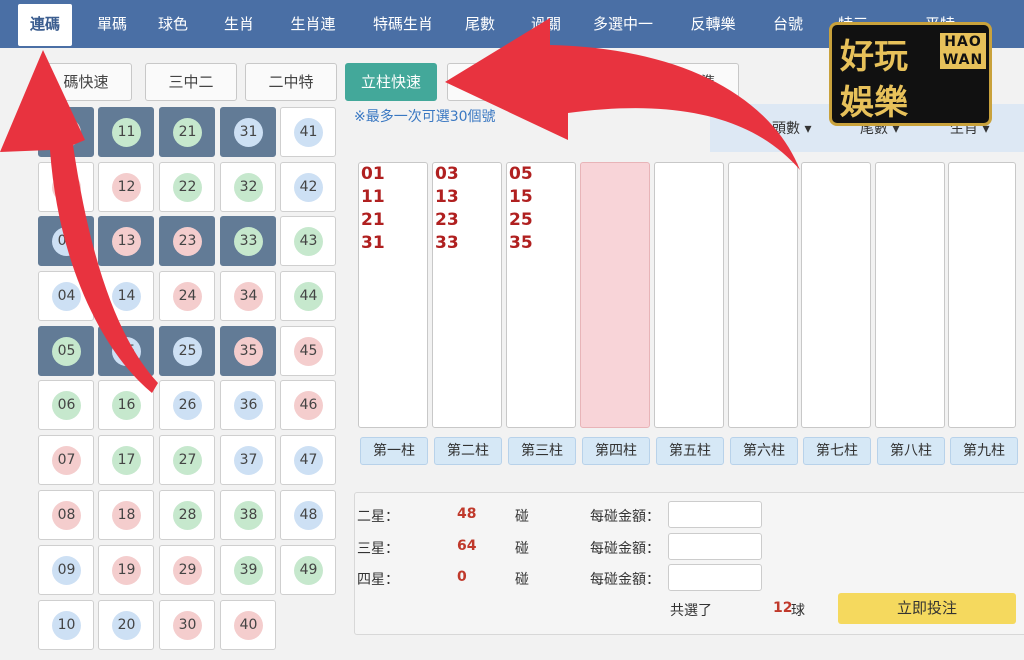  Describe the element at coordinates (622, 94) in the screenshot. I see `right-arrow-icon` at that location.